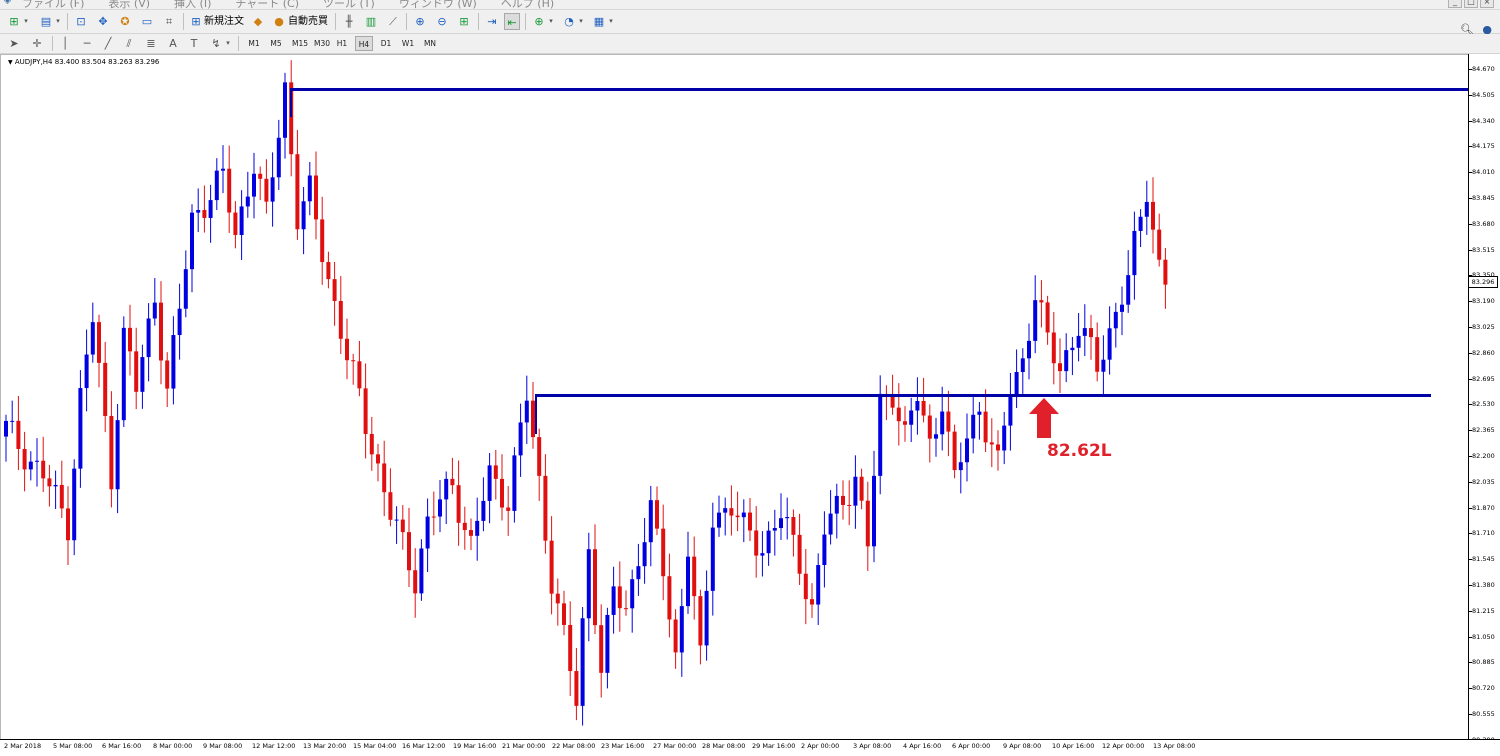  Describe the element at coordinates (65, 43) in the screenshot. I see `vertical-line-icon: │` at that location.